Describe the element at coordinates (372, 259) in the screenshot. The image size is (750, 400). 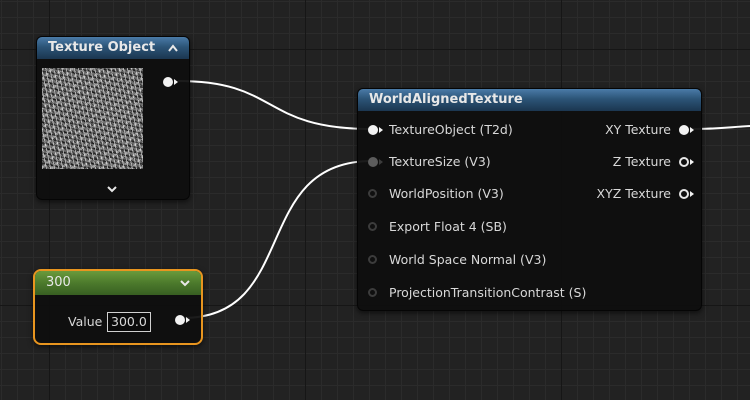
I see `input-pin-worldspacenormal` at that location.